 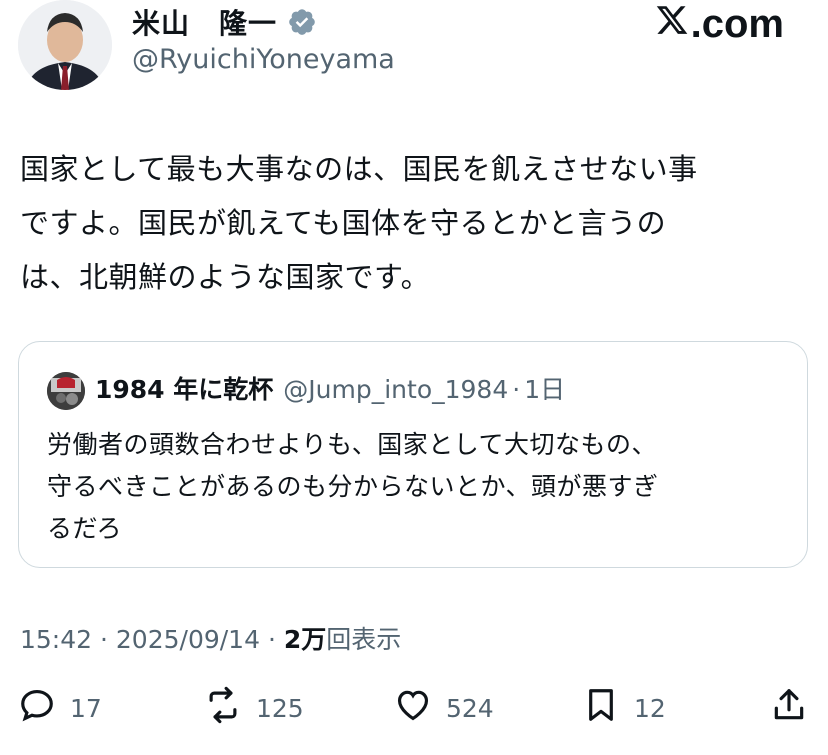 I want to click on share-icon, so click(x=789, y=708).